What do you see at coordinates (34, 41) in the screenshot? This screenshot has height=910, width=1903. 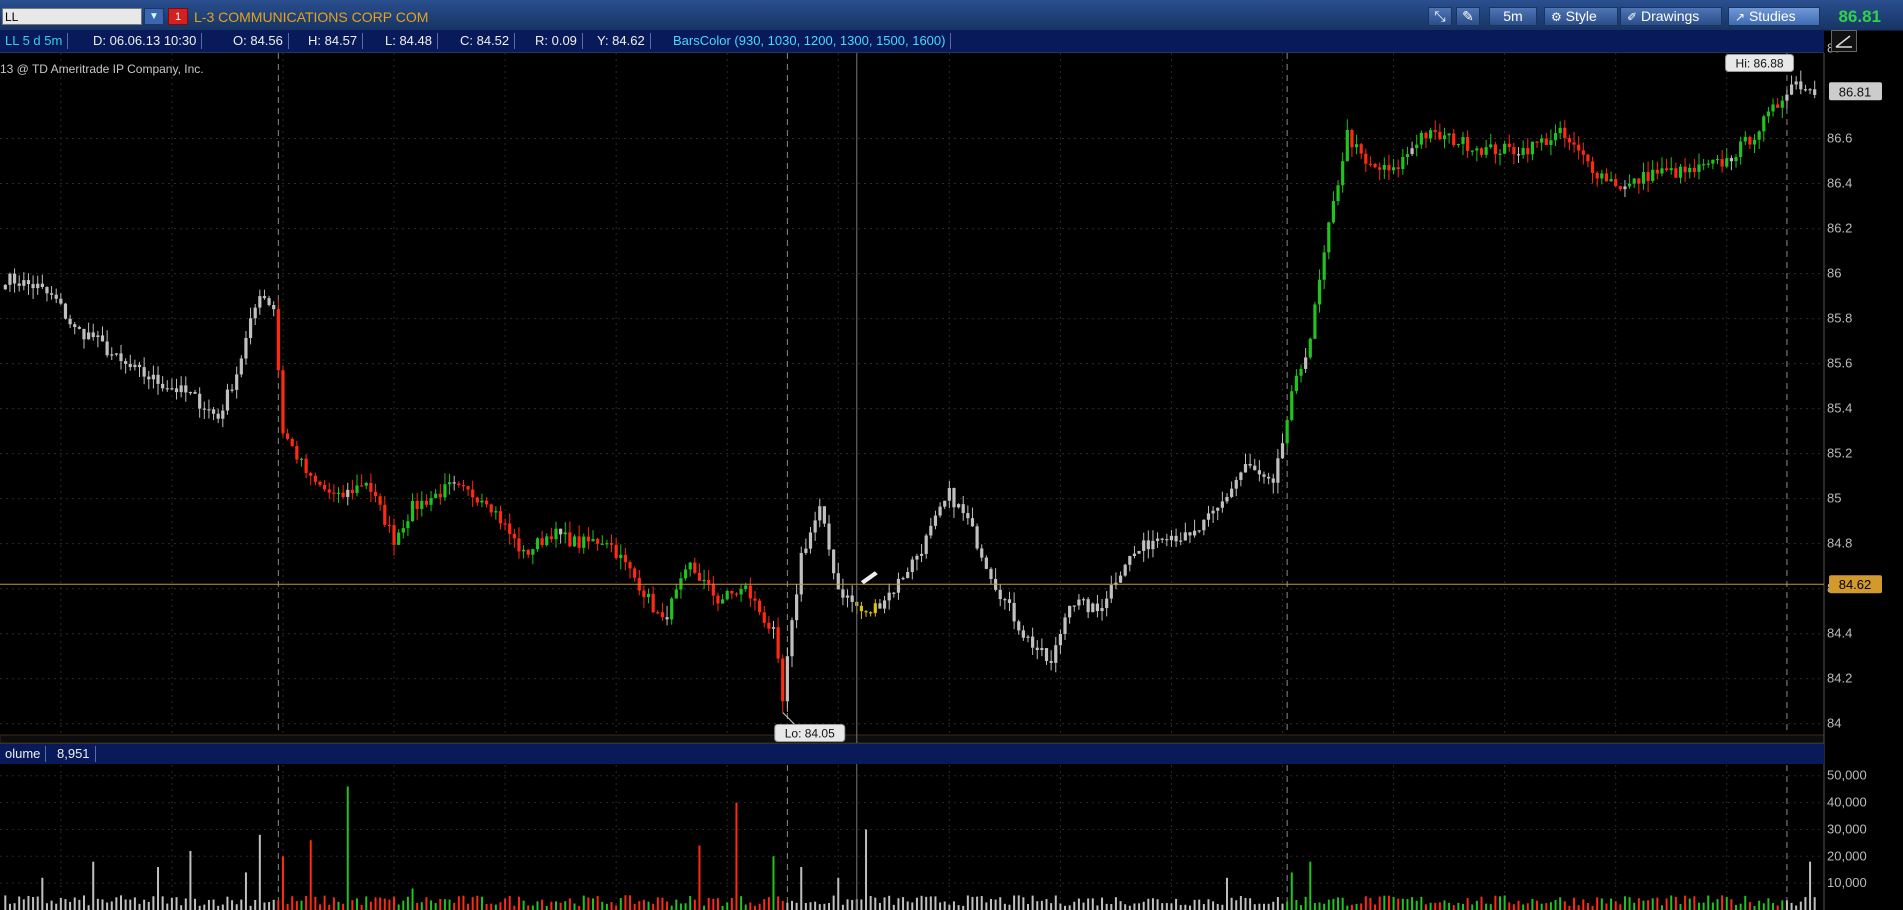 I see `symbol-period-label: LL 5 d 5m` at bounding box center [34, 41].